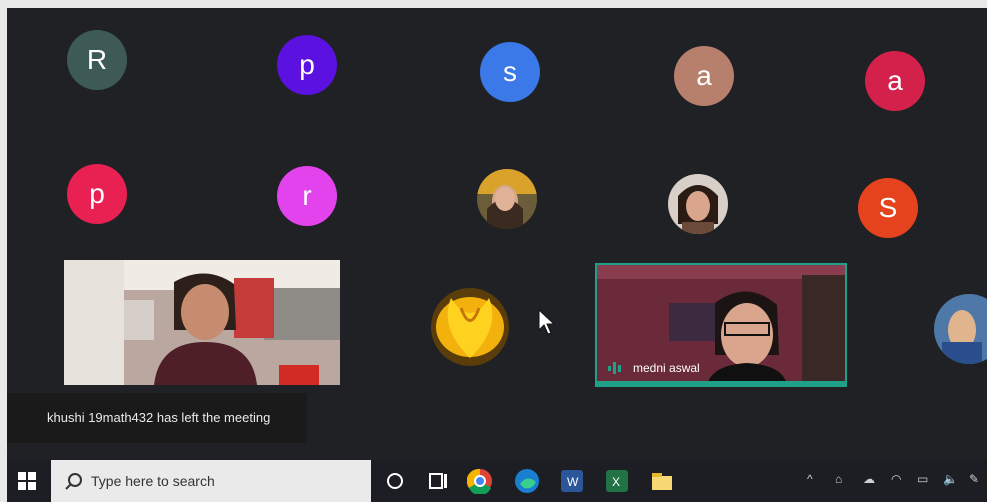  What do you see at coordinates (895, 81) in the screenshot?
I see `participant-avatar-a-red: a` at bounding box center [895, 81].